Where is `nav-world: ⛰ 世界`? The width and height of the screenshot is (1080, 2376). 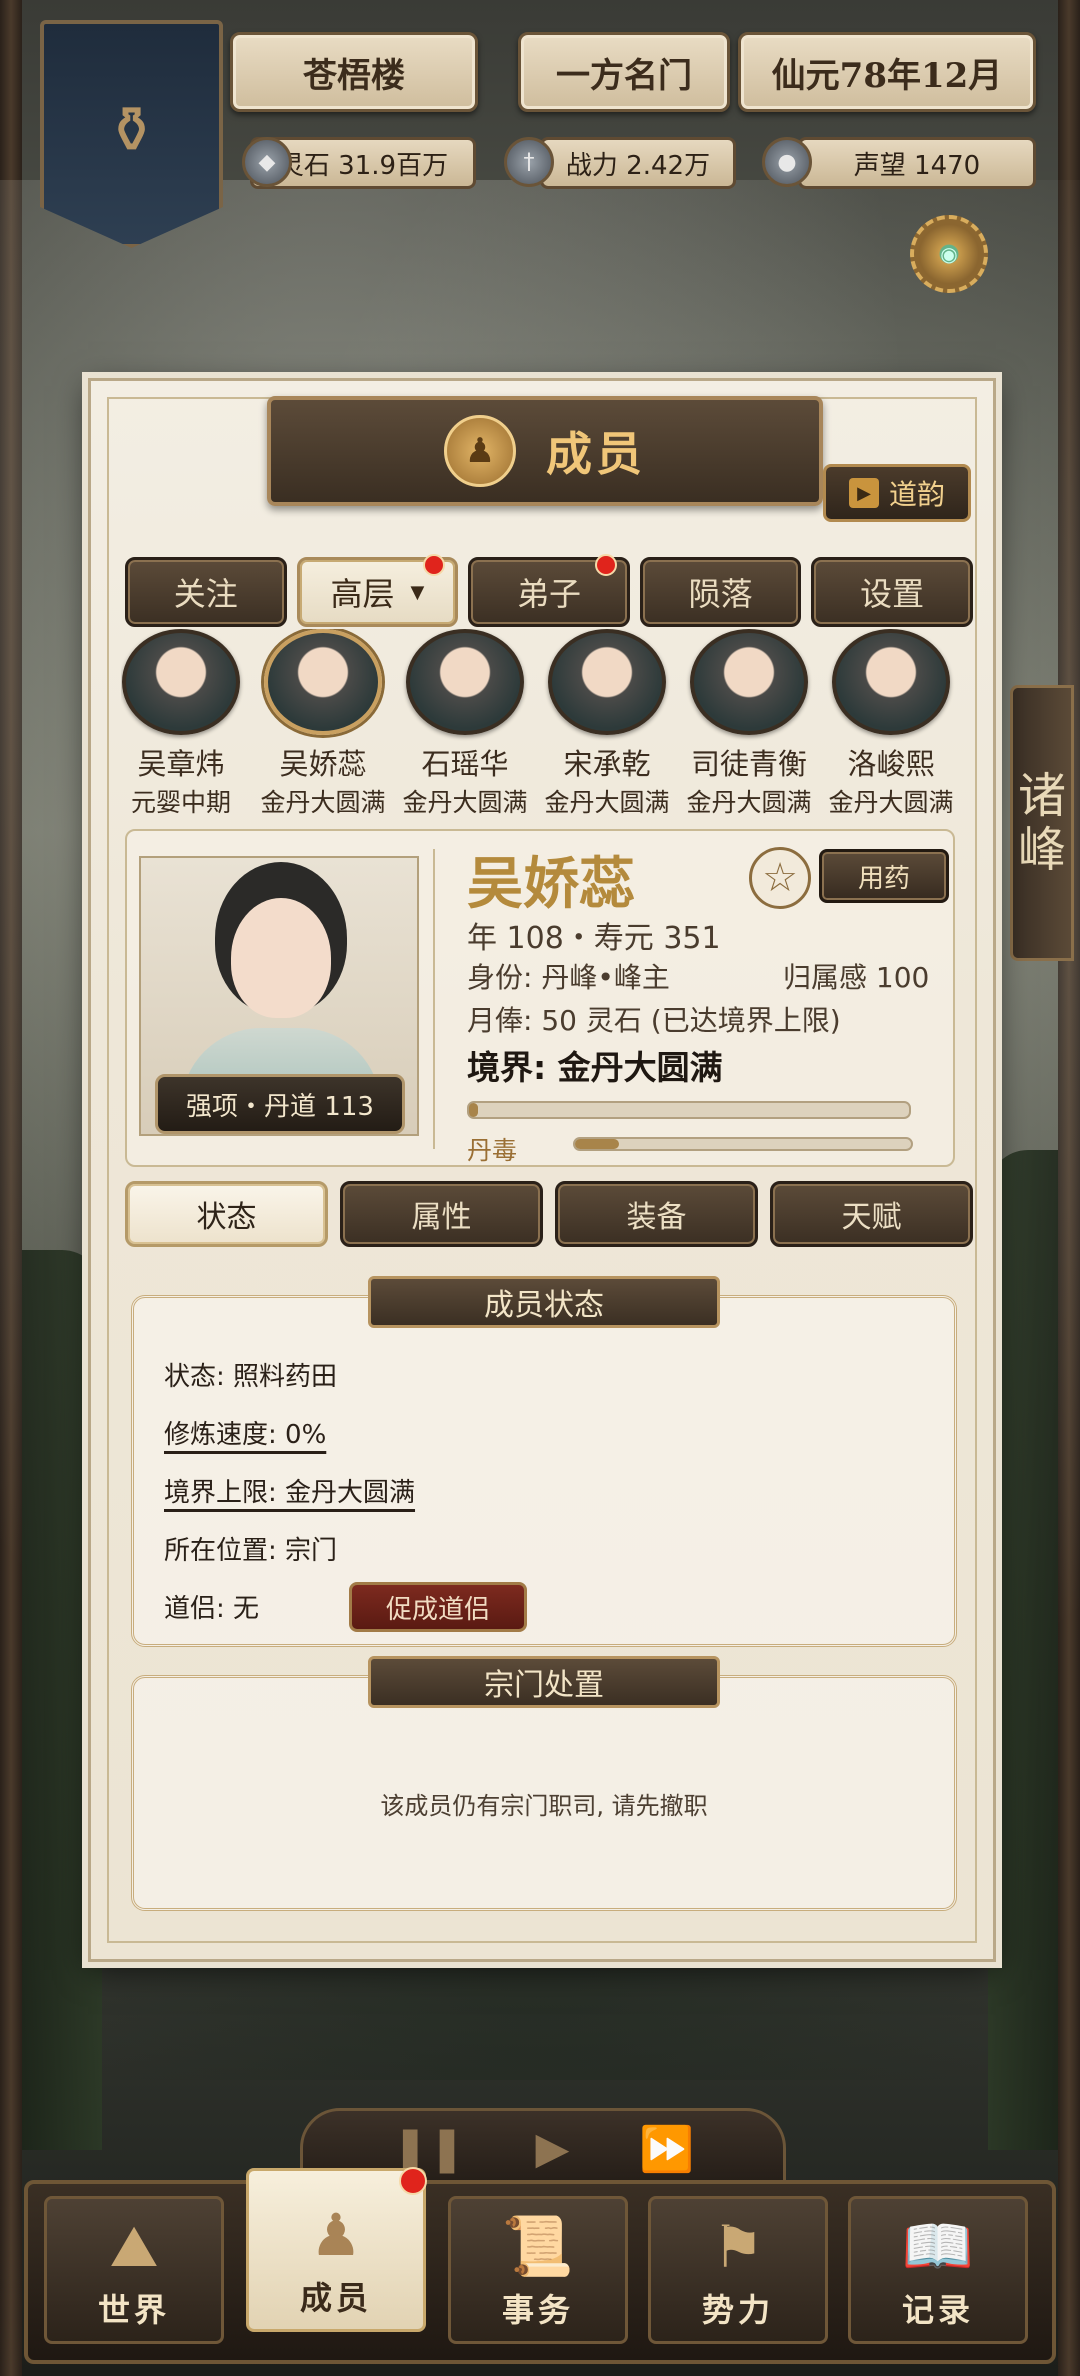
nav-world: ⛰ 世界 is located at coordinates (134, 2270).